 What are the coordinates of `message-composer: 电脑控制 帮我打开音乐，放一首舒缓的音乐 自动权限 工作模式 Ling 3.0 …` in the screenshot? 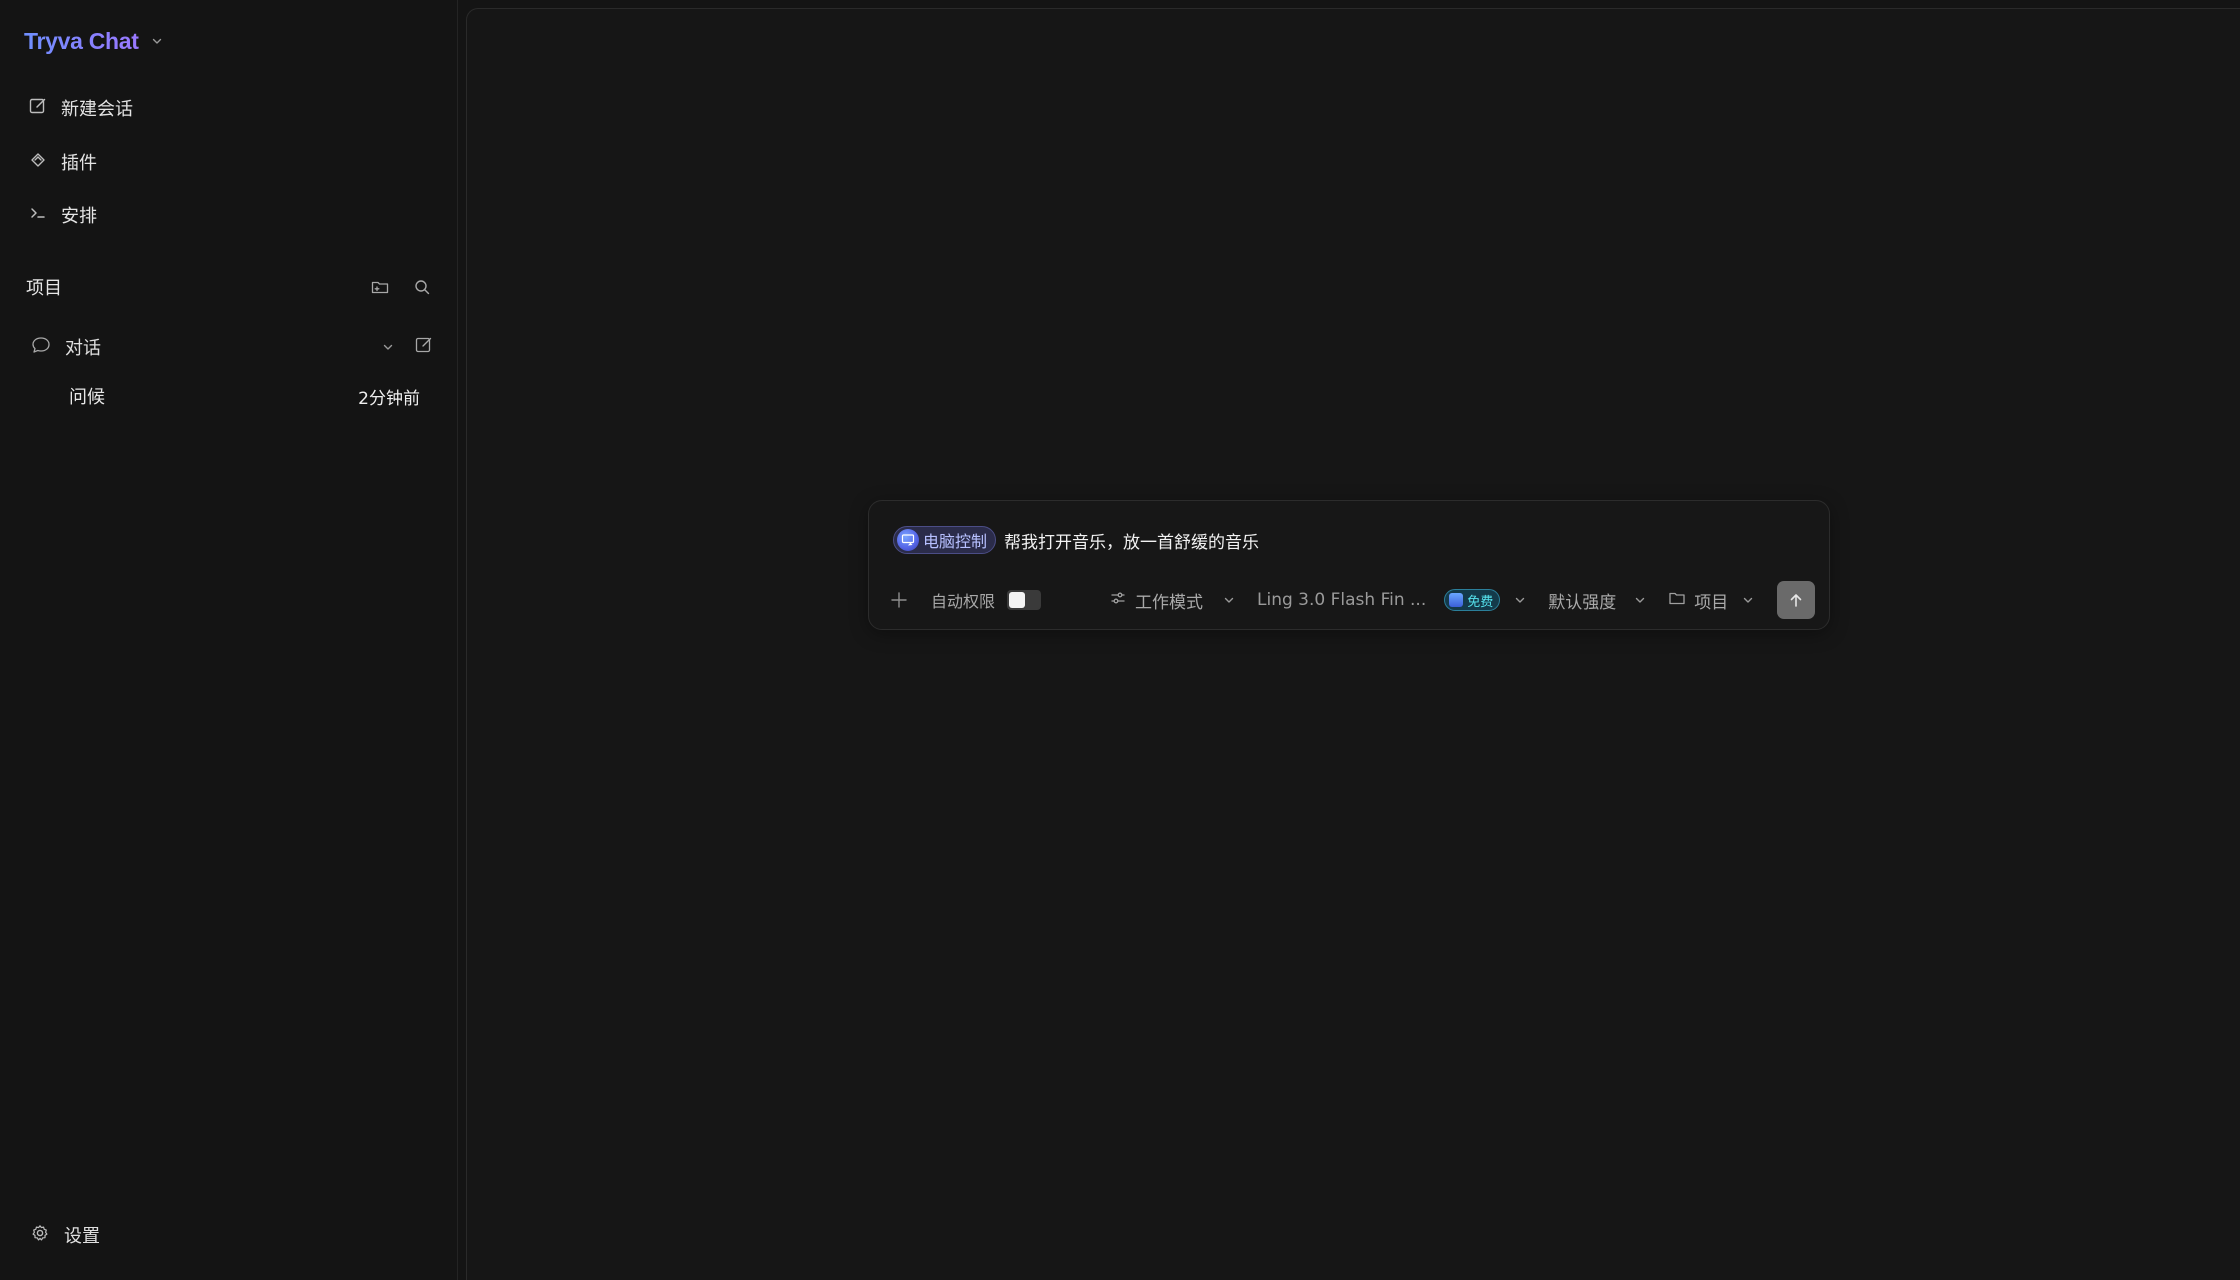 It's located at (1349, 565).